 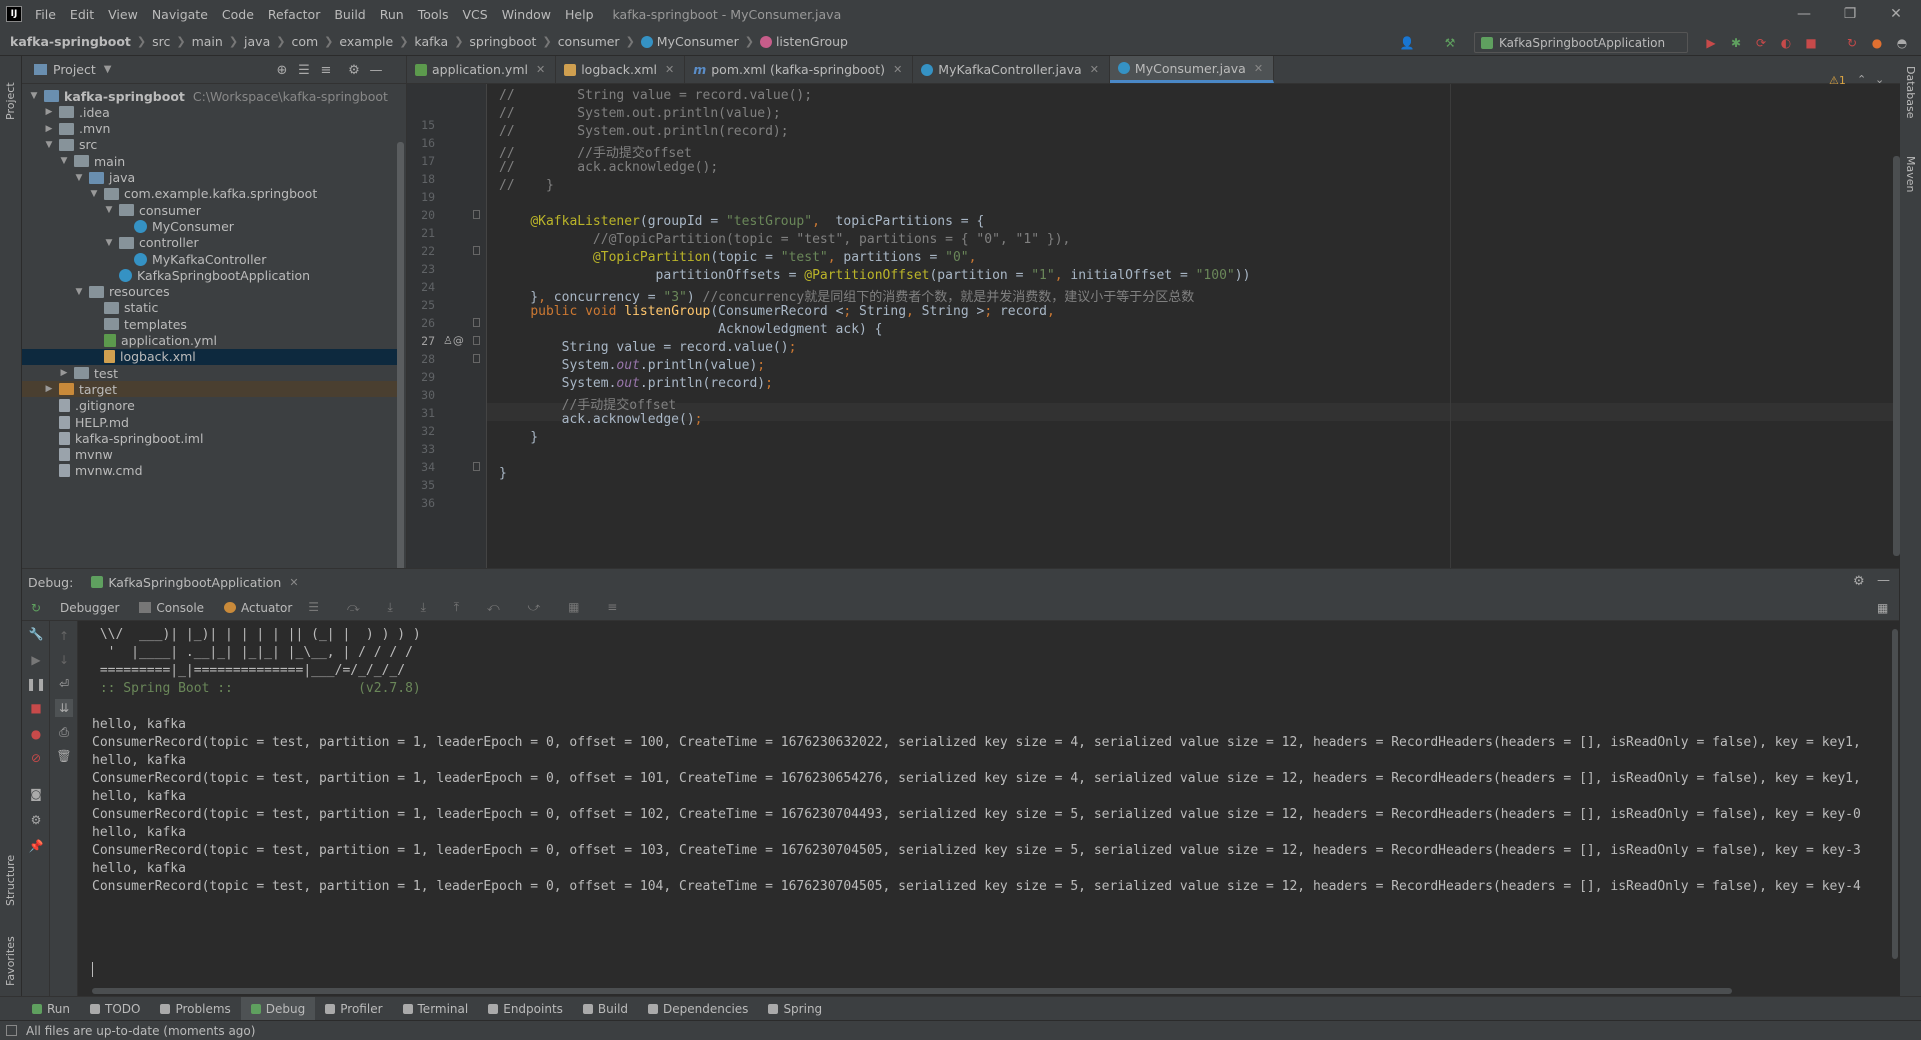 What do you see at coordinates (400, 357) in the screenshot?
I see `project-scrollbar` at bounding box center [400, 357].